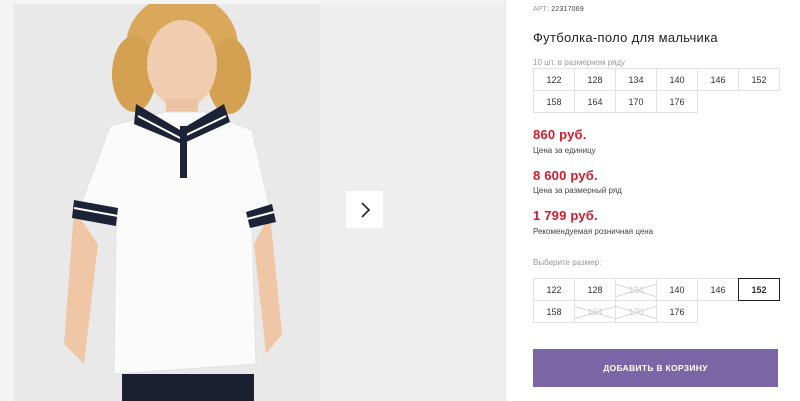 This screenshot has height=401, width=800. What do you see at coordinates (636, 101) in the screenshot?
I see `pack-size-cell: 170` at bounding box center [636, 101].